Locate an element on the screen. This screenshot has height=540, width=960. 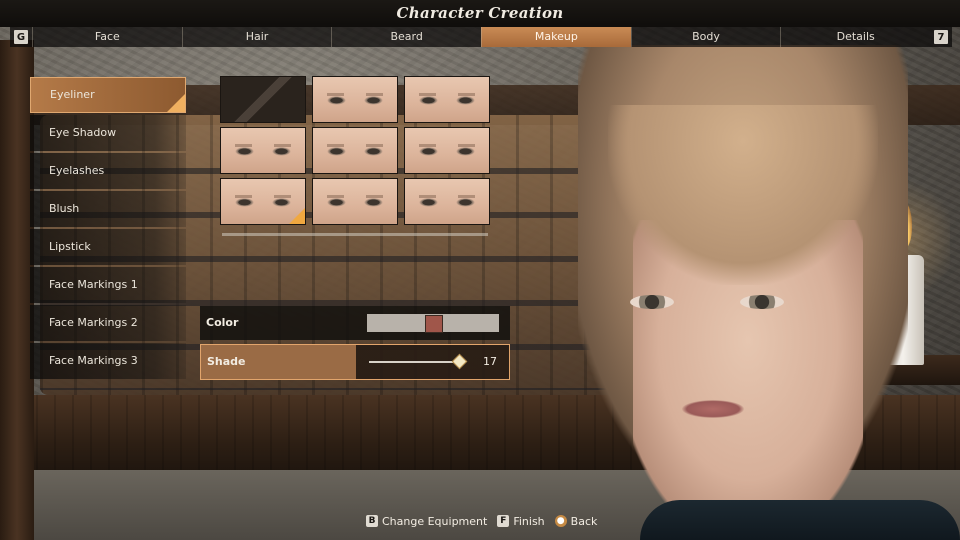
menu-item-blush: Blush is located at coordinates (108, 209).